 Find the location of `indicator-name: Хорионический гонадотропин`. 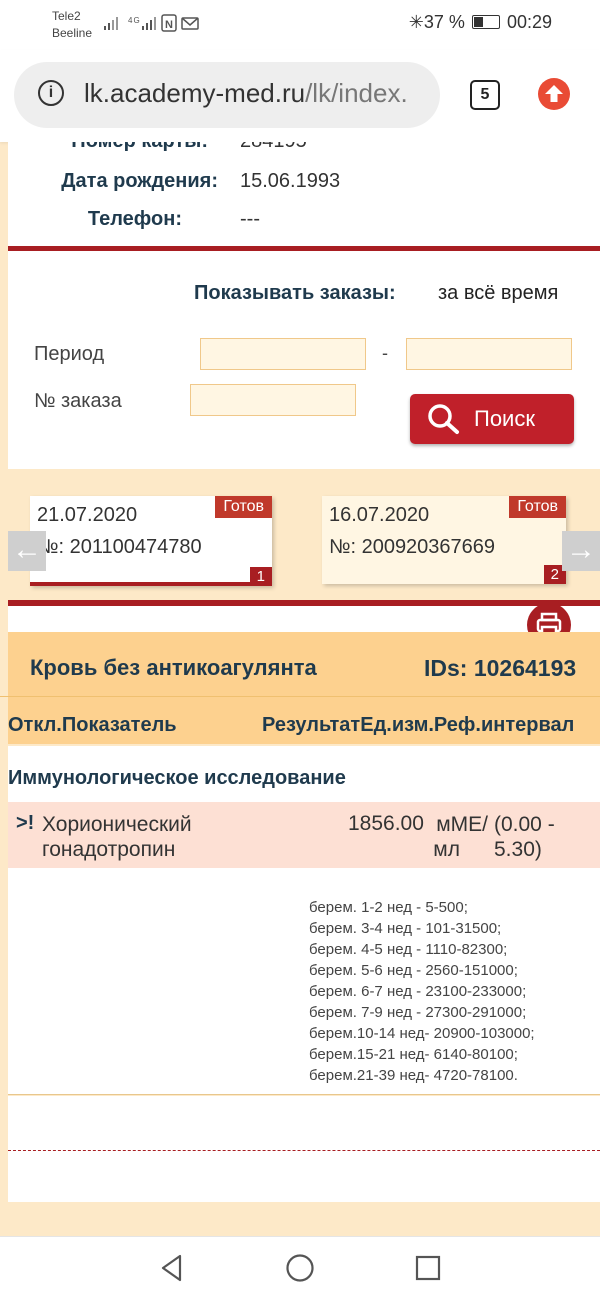

indicator-name: Хорионический гонадотропин is located at coordinates (117, 837).